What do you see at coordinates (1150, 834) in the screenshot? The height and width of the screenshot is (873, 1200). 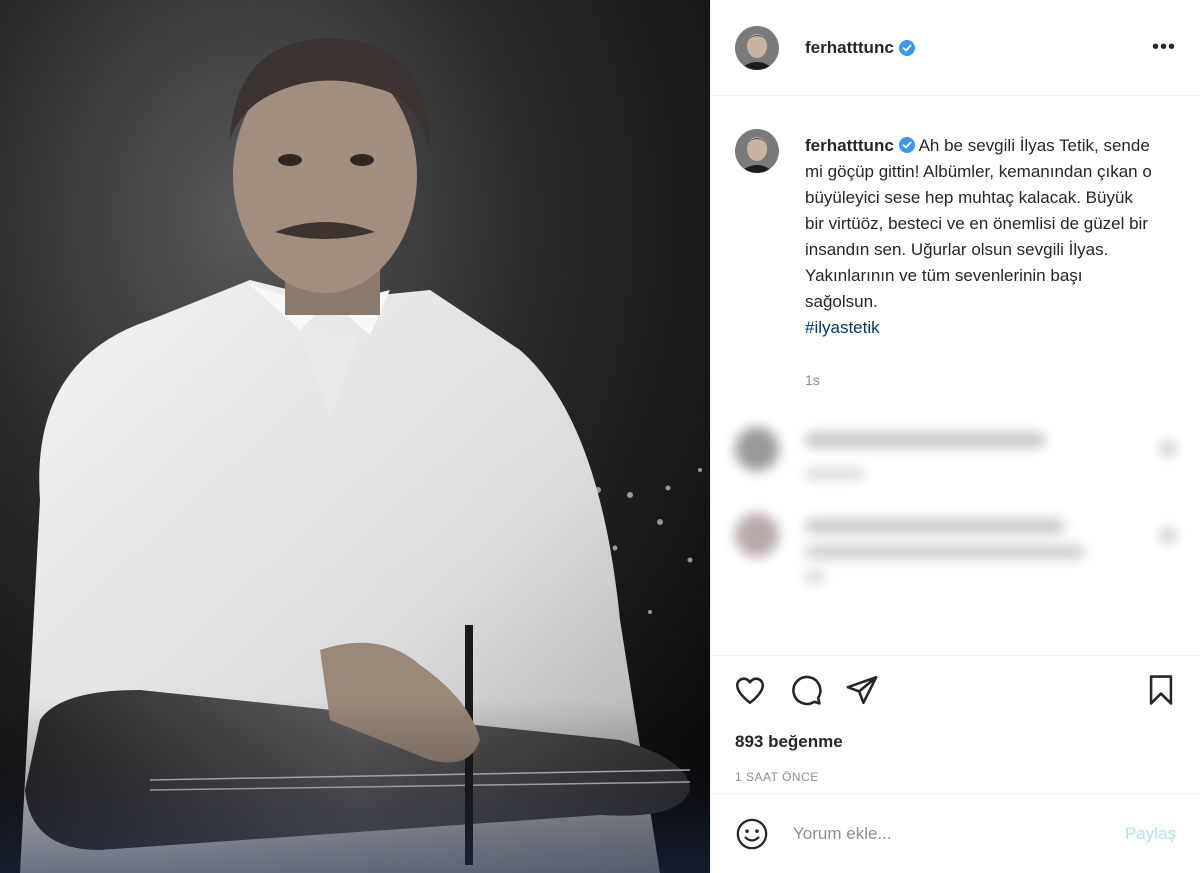 I see `post-comment-button: Paylaş` at bounding box center [1150, 834].